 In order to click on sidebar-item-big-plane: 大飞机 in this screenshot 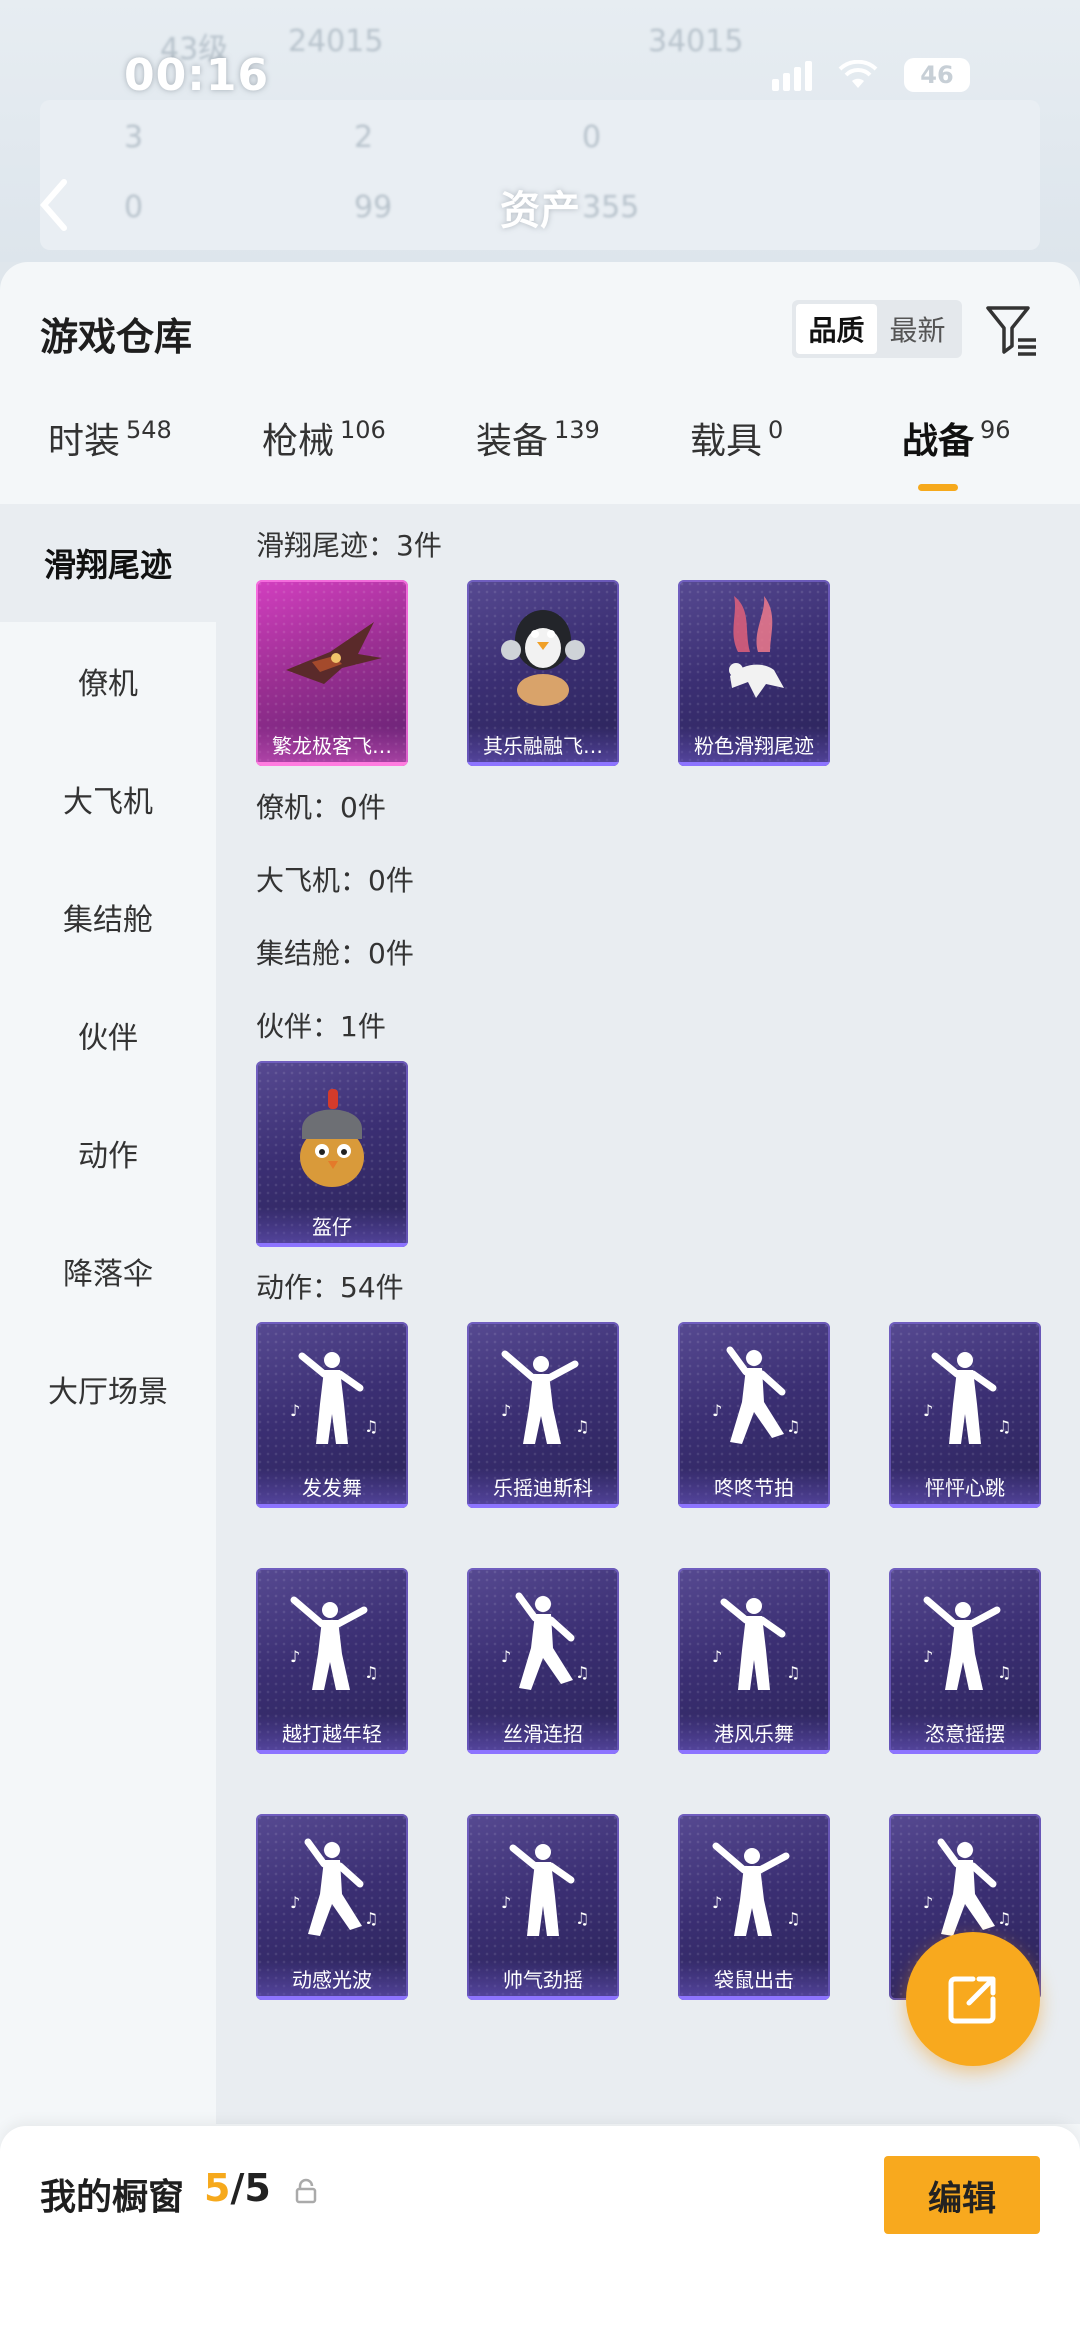, I will do `click(108, 799)`.